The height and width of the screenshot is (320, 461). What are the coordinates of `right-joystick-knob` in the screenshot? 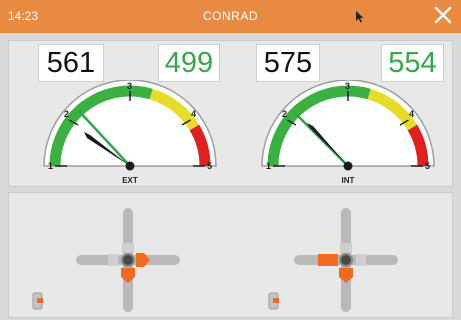 It's located at (346, 260).